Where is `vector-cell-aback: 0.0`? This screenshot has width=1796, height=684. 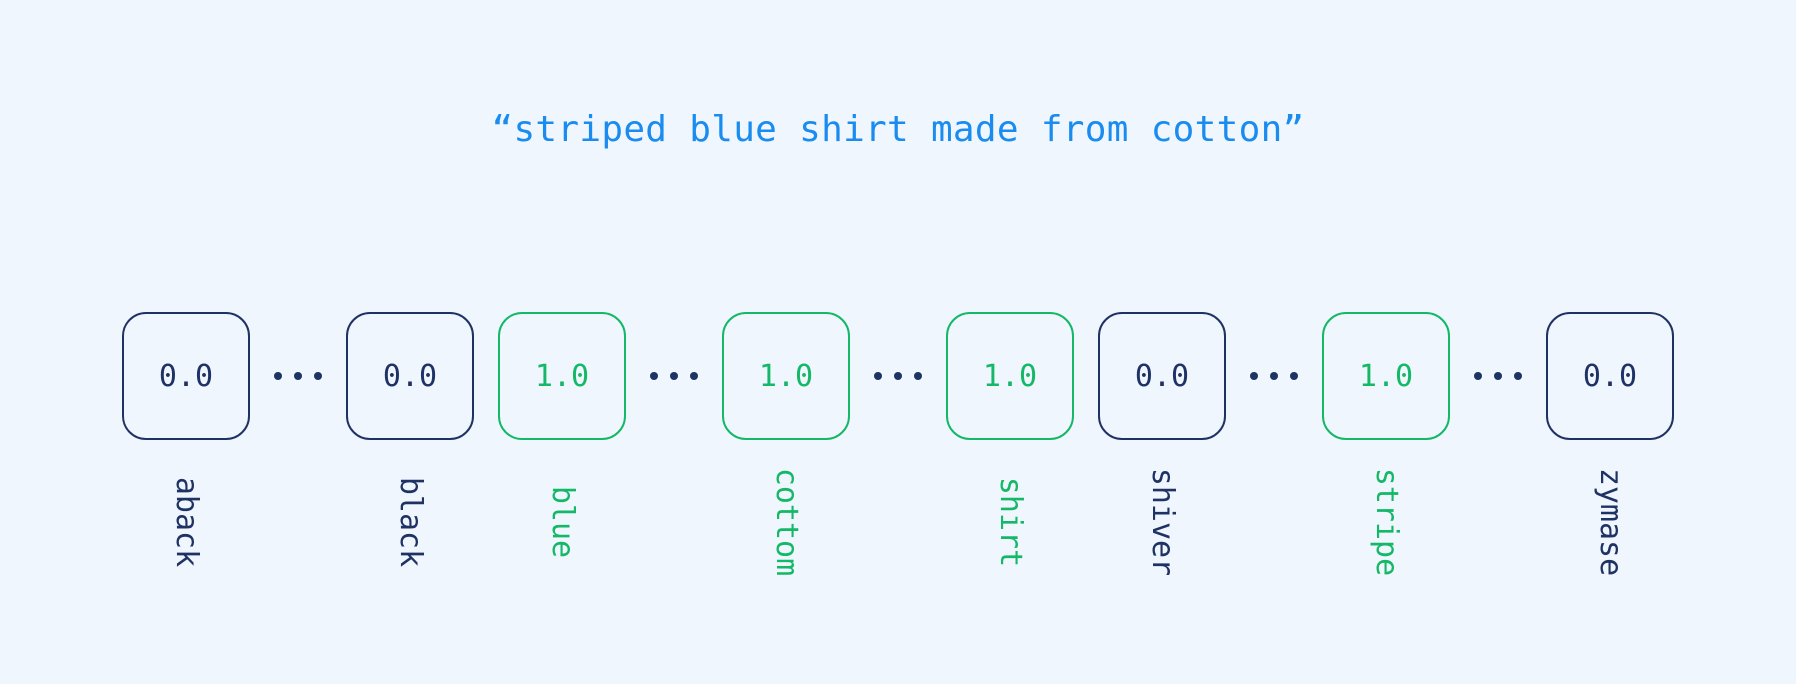
vector-cell-aback: 0.0 is located at coordinates (186, 376).